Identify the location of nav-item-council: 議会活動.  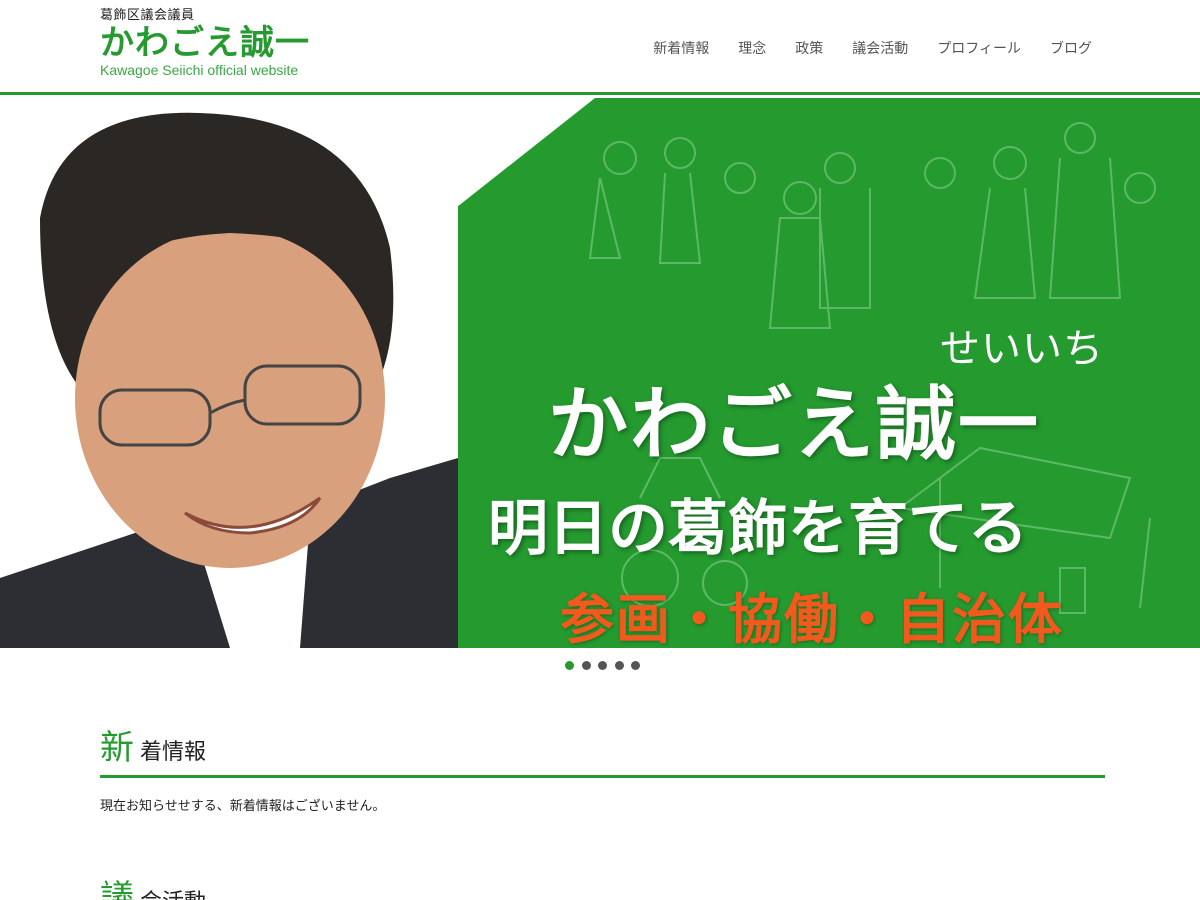
(880, 48).